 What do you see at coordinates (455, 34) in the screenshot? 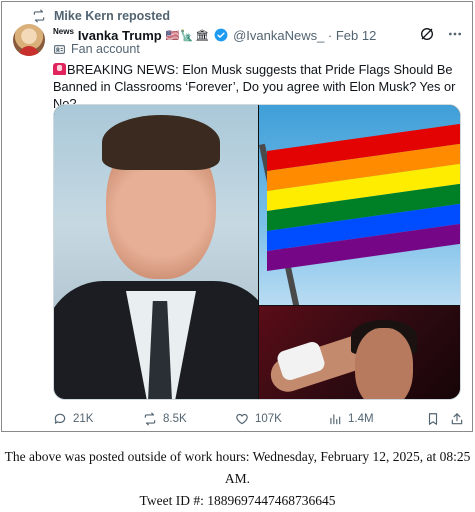
I see `more-options-icon` at bounding box center [455, 34].